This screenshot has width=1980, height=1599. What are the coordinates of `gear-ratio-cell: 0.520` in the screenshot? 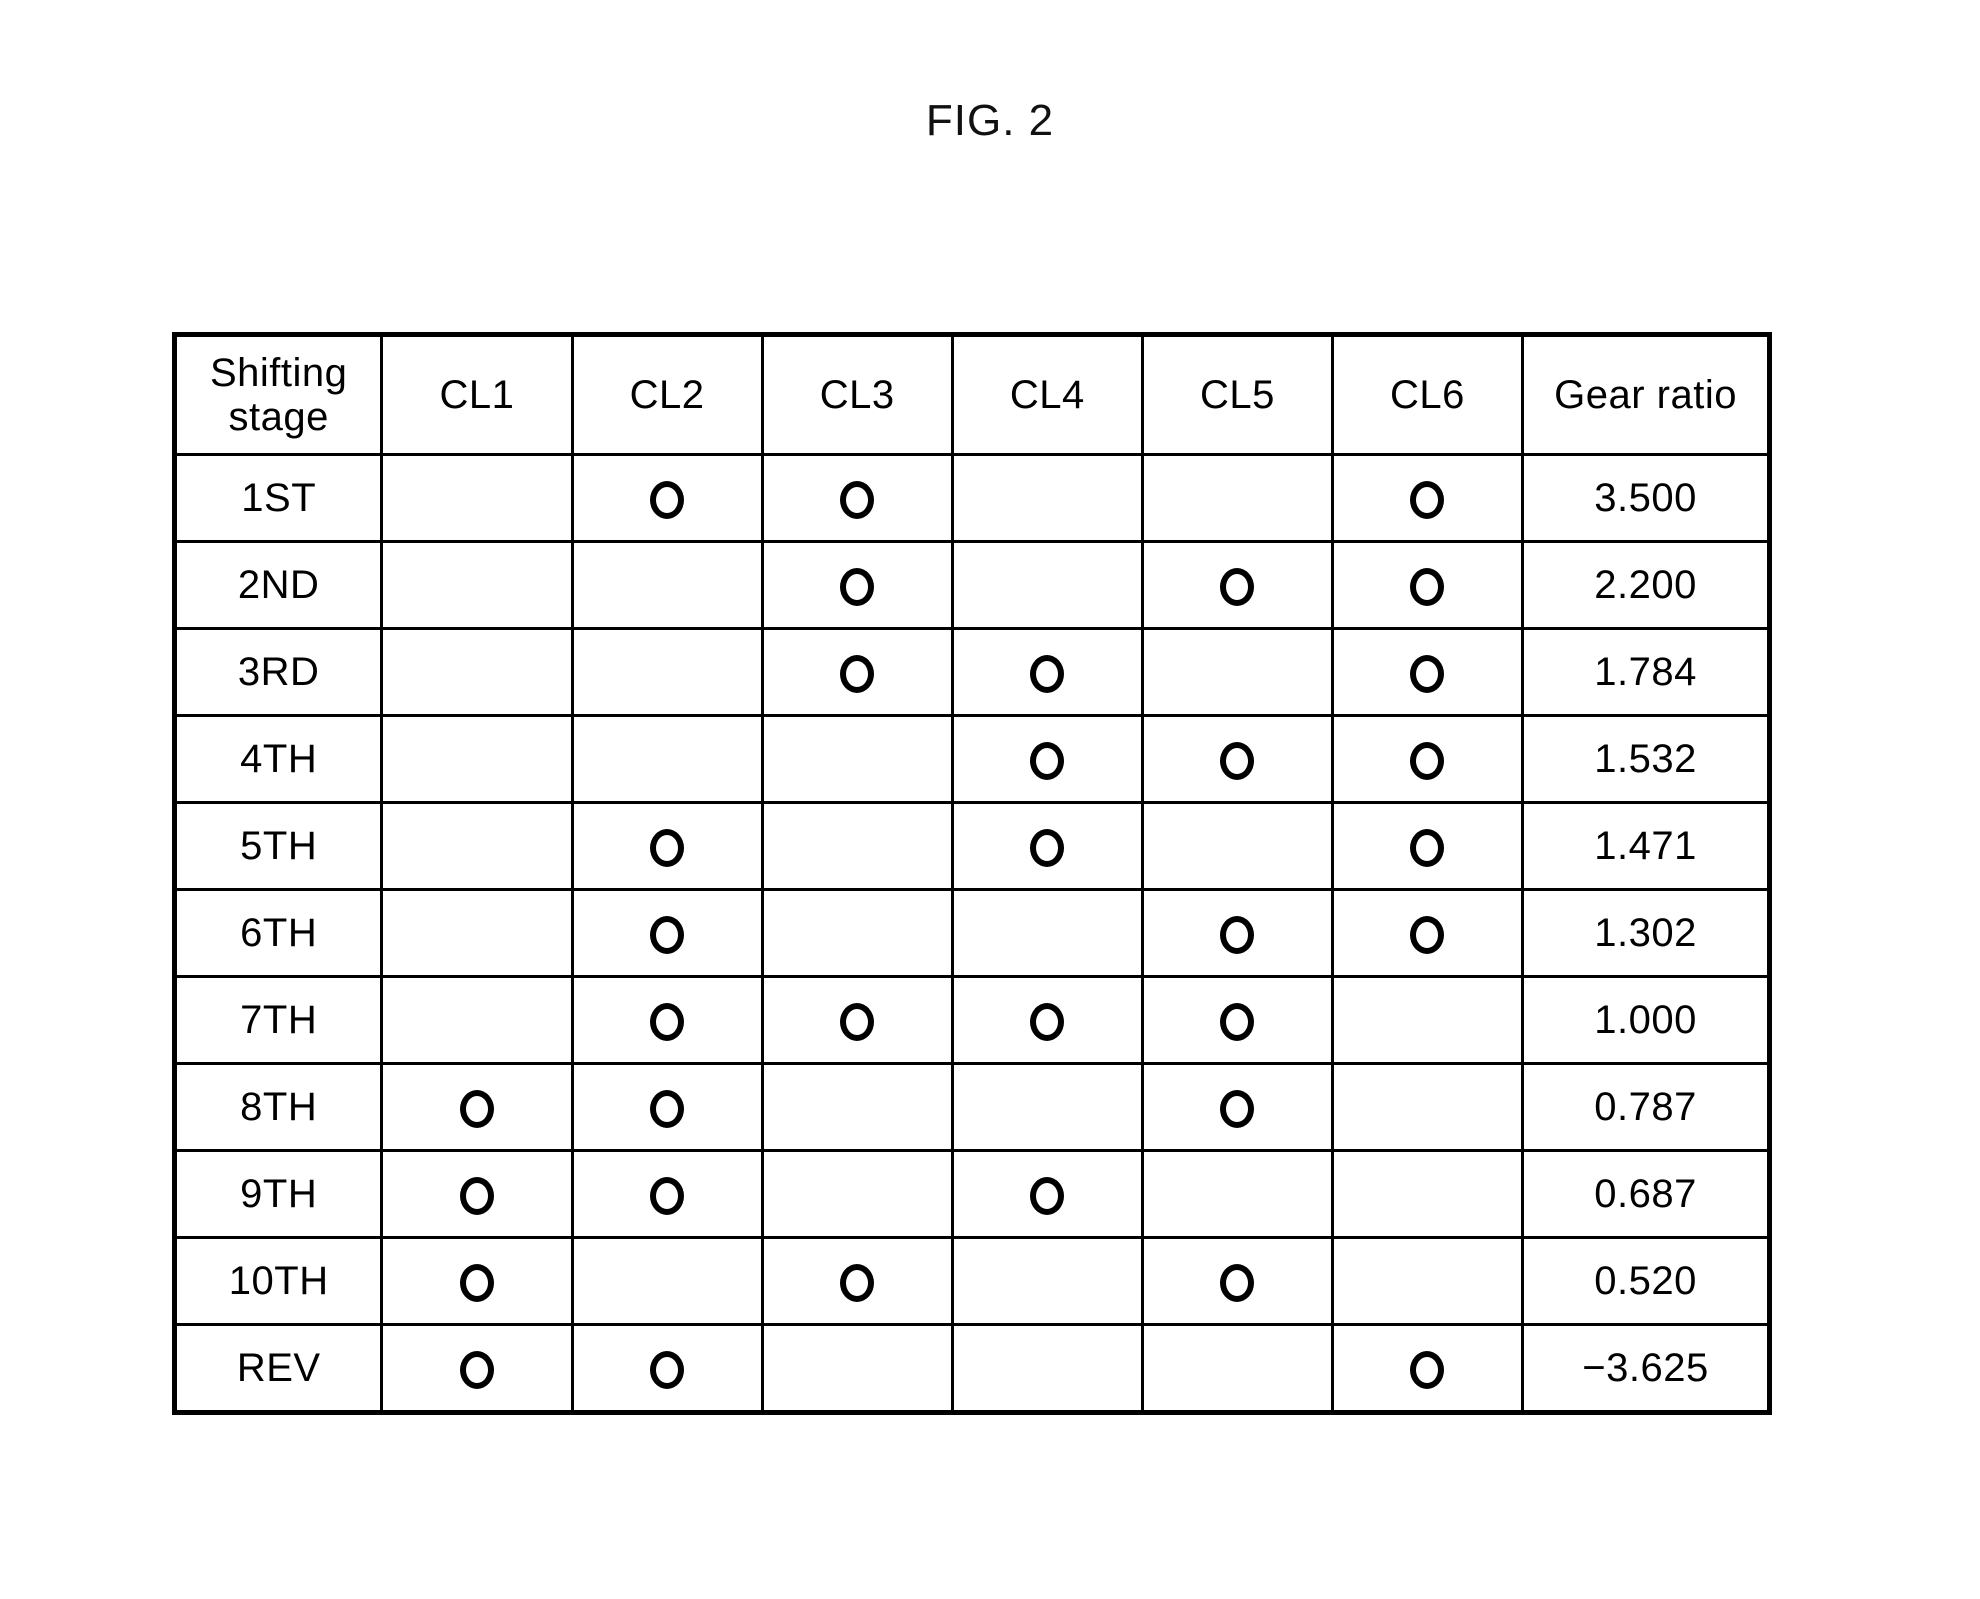 It's located at (1646, 1281).